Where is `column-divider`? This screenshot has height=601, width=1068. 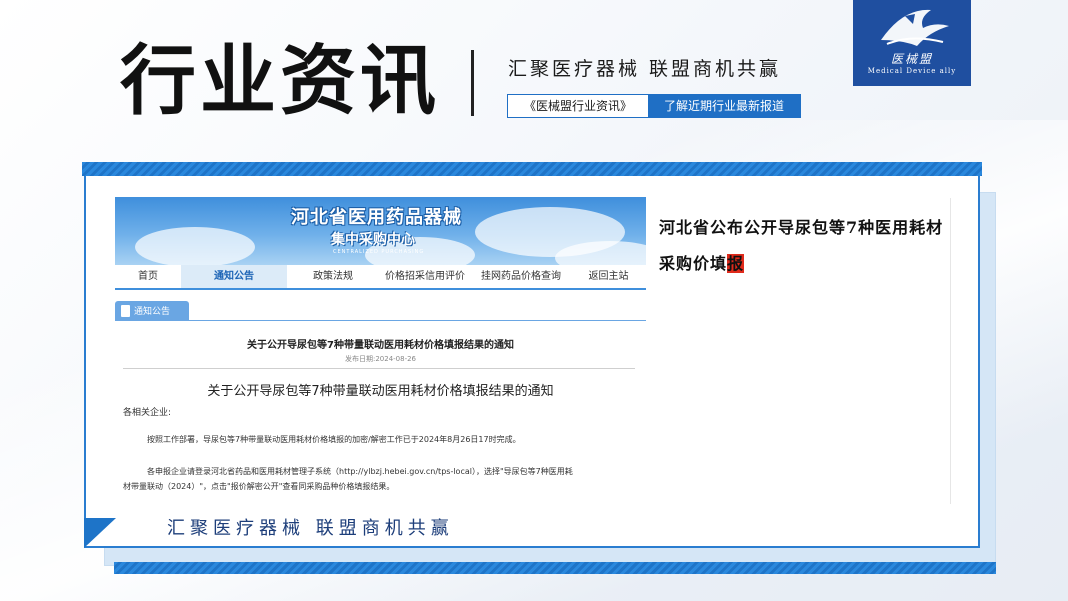
column-divider is located at coordinates (950, 351).